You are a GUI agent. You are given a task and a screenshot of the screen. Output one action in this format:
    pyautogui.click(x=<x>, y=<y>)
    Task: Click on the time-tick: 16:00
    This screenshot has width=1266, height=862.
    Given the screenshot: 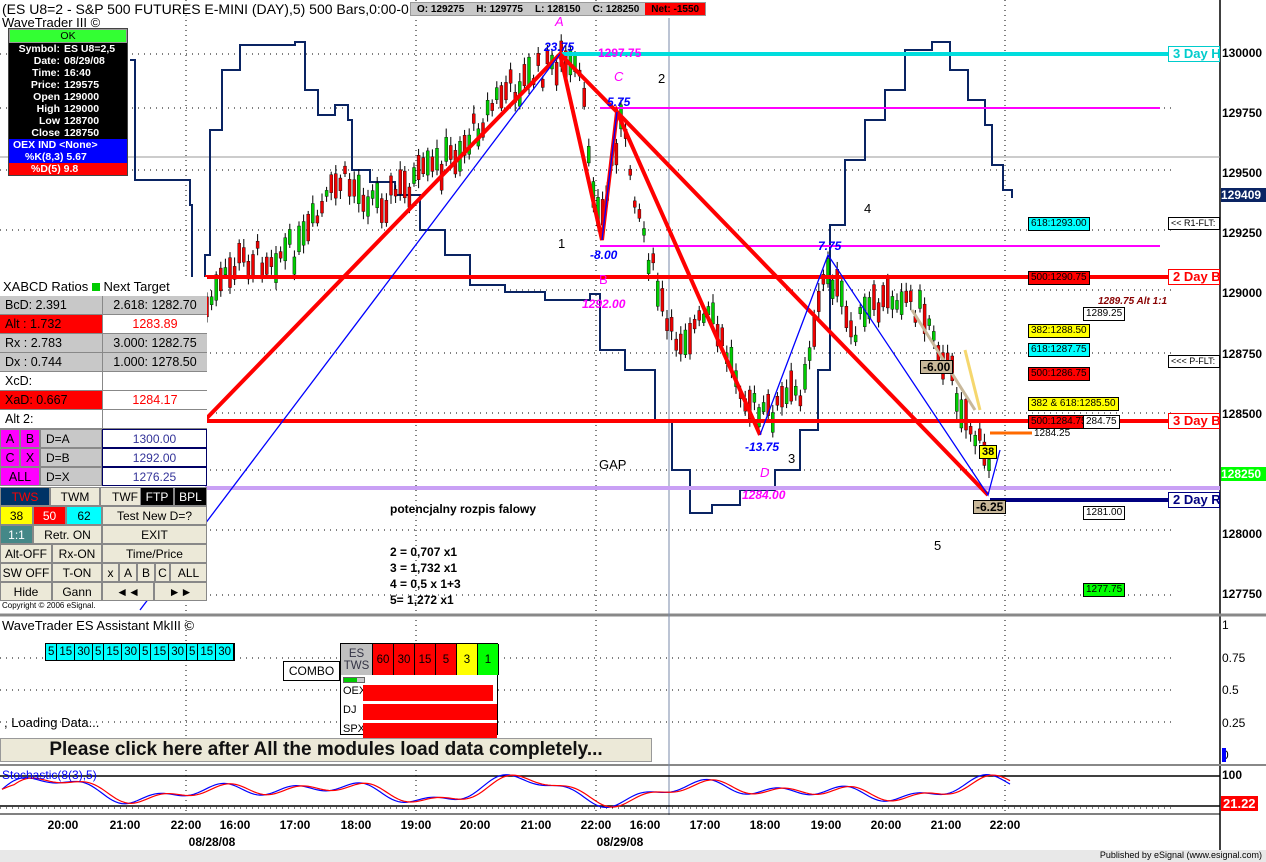 What is the action you would take?
    pyautogui.click(x=235, y=825)
    